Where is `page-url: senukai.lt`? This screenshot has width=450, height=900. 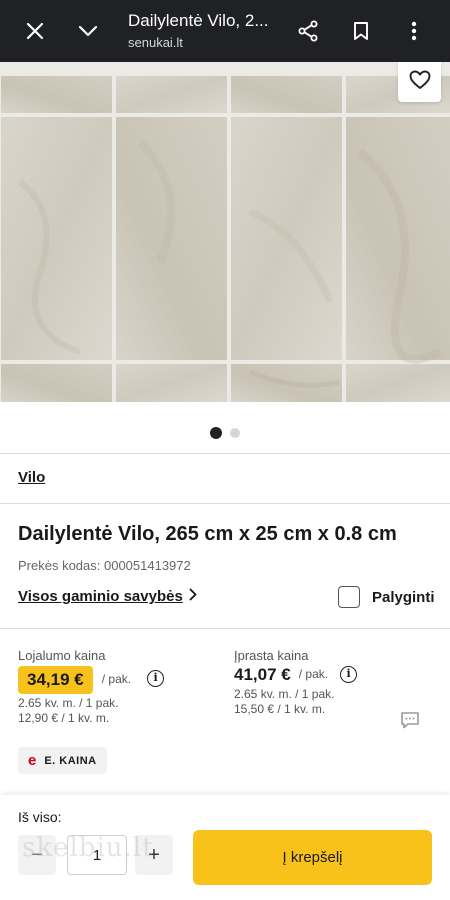
page-url: senukai.lt is located at coordinates (155, 42).